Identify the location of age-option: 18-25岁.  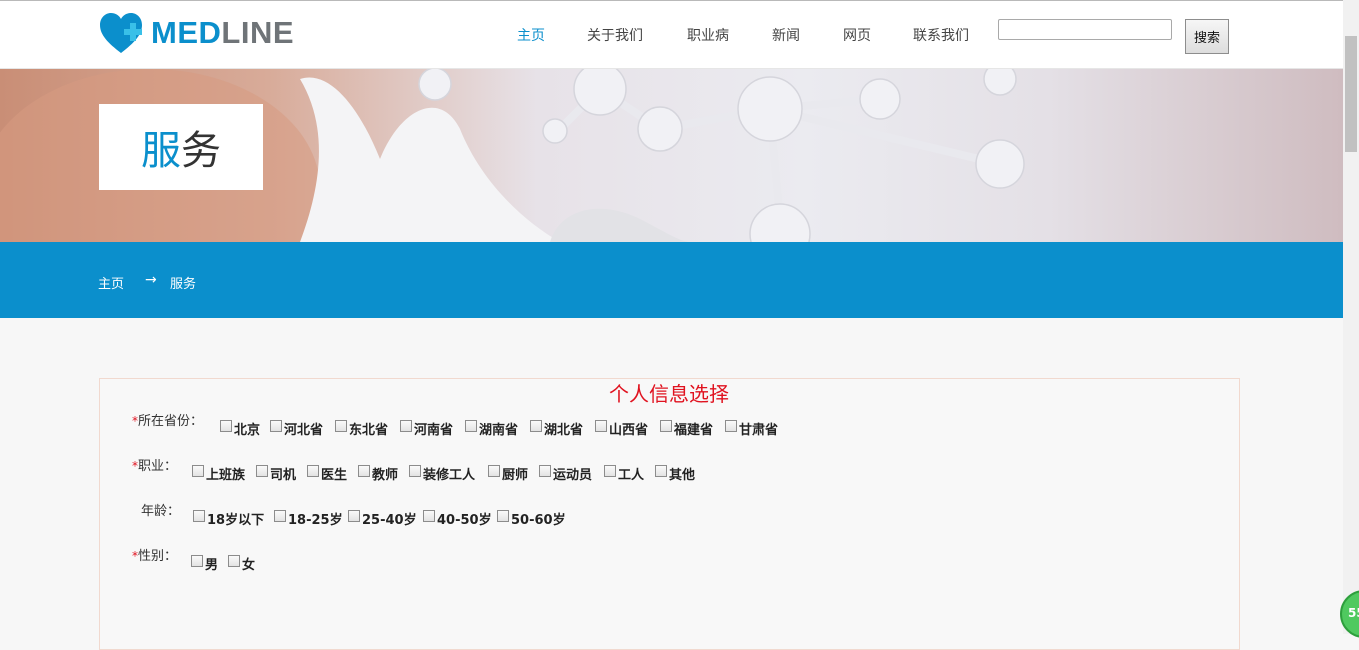
(308, 518).